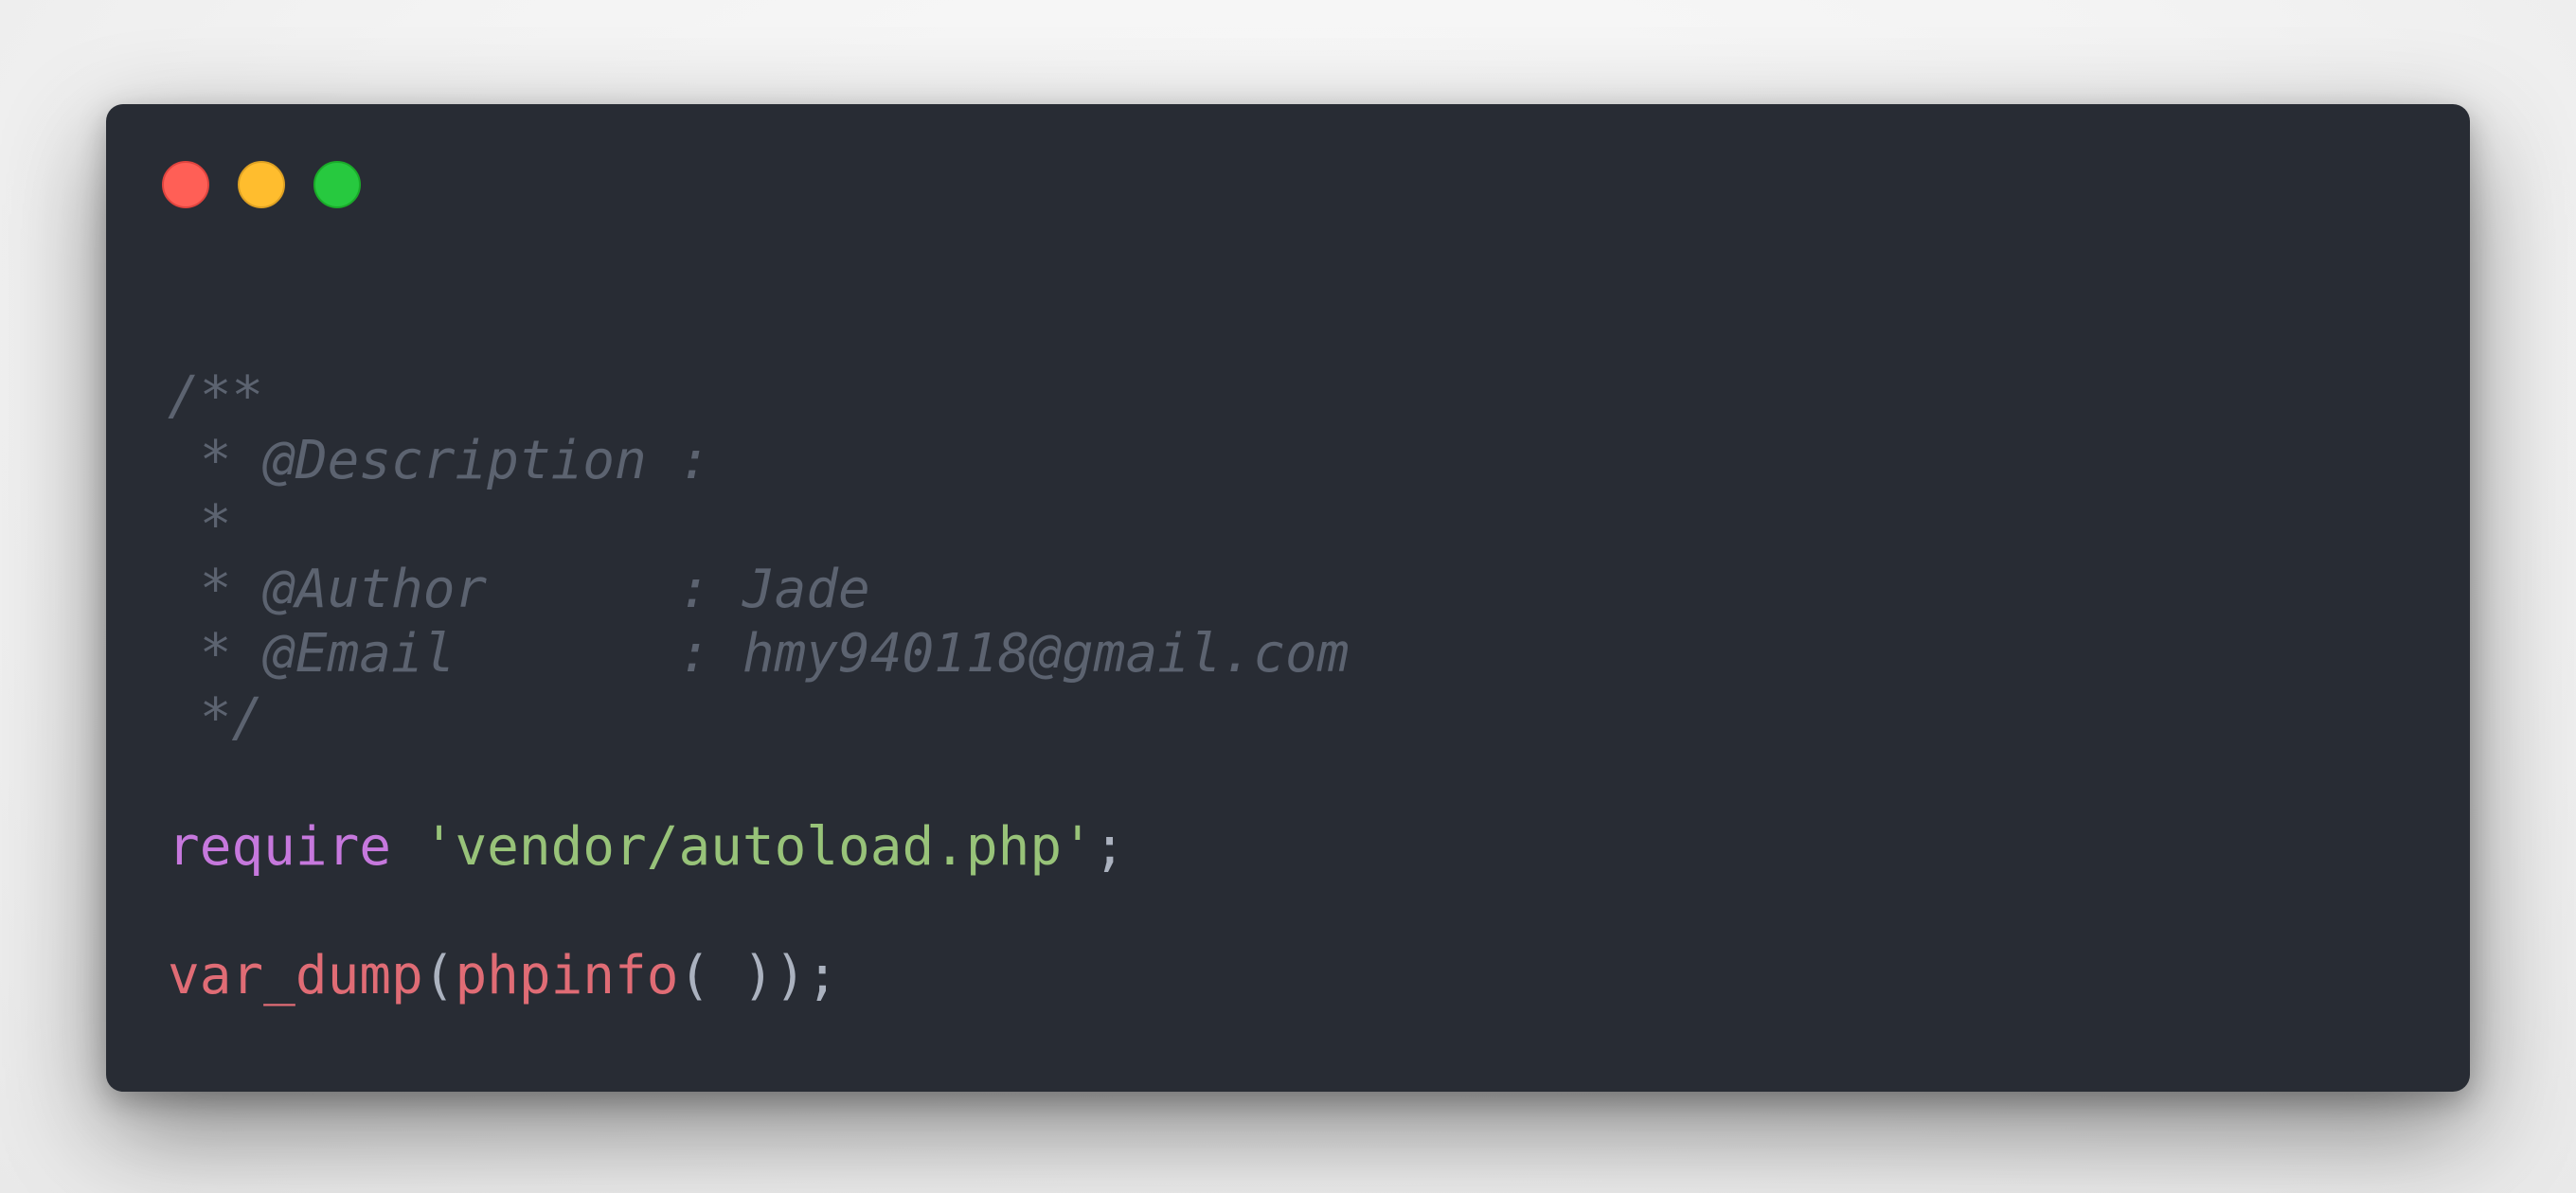 The image size is (2576, 1193). I want to click on doc-comment-author: * @Author : Jade, so click(519, 589).